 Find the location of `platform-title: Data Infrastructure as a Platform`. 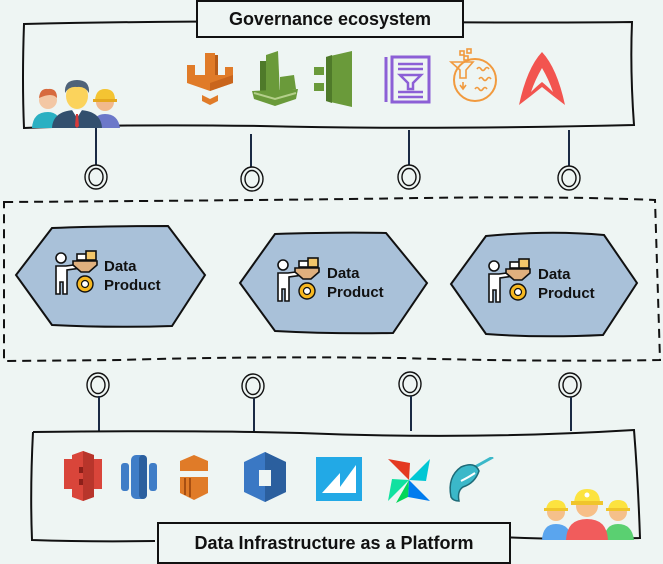

platform-title: Data Infrastructure as a Platform is located at coordinates (334, 543).